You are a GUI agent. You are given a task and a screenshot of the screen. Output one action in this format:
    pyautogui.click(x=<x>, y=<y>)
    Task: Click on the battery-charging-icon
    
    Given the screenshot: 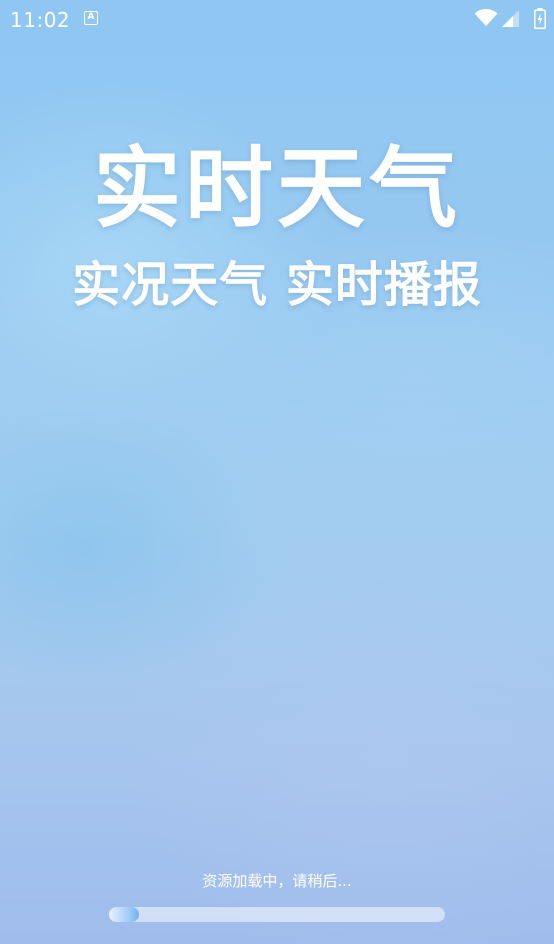 What is the action you would take?
    pyautogui.click(x=540, y=18)
    